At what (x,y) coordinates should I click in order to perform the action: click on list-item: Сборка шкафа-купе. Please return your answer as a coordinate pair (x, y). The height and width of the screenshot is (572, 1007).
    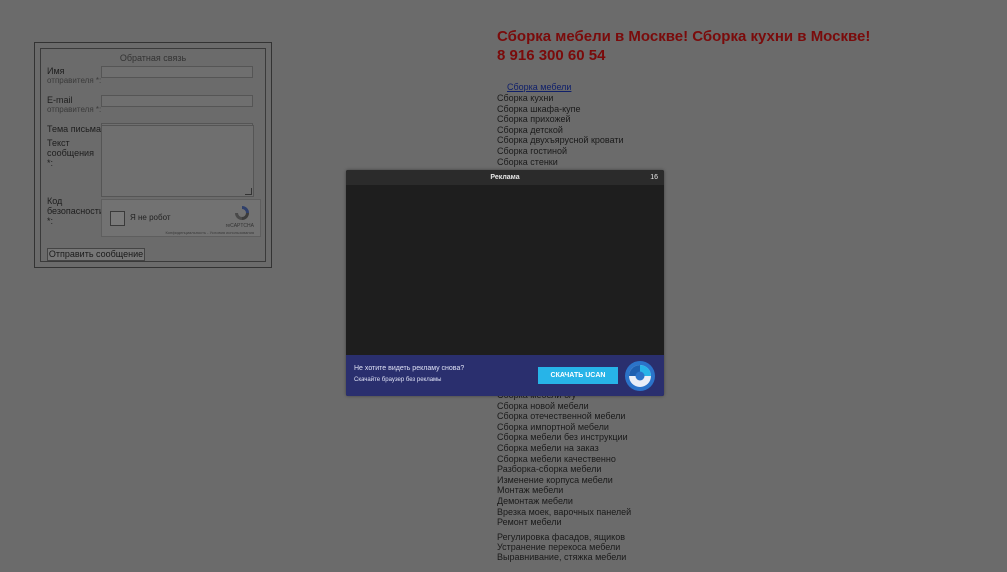
    Looking at the image, I should click on (560, 109).